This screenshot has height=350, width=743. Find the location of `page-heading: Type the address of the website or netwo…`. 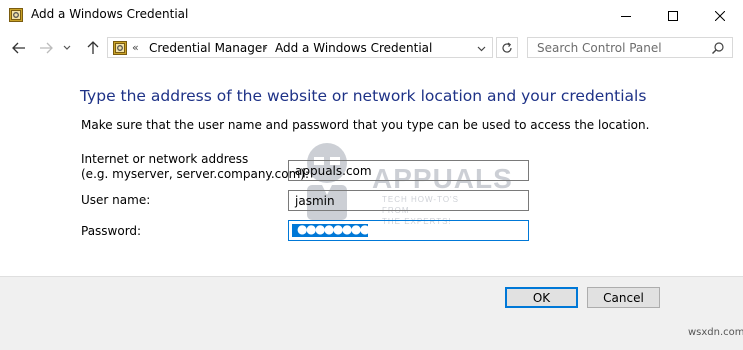

page-heading: Type the address of the website or netwo… is located at coordinates (363, 96).